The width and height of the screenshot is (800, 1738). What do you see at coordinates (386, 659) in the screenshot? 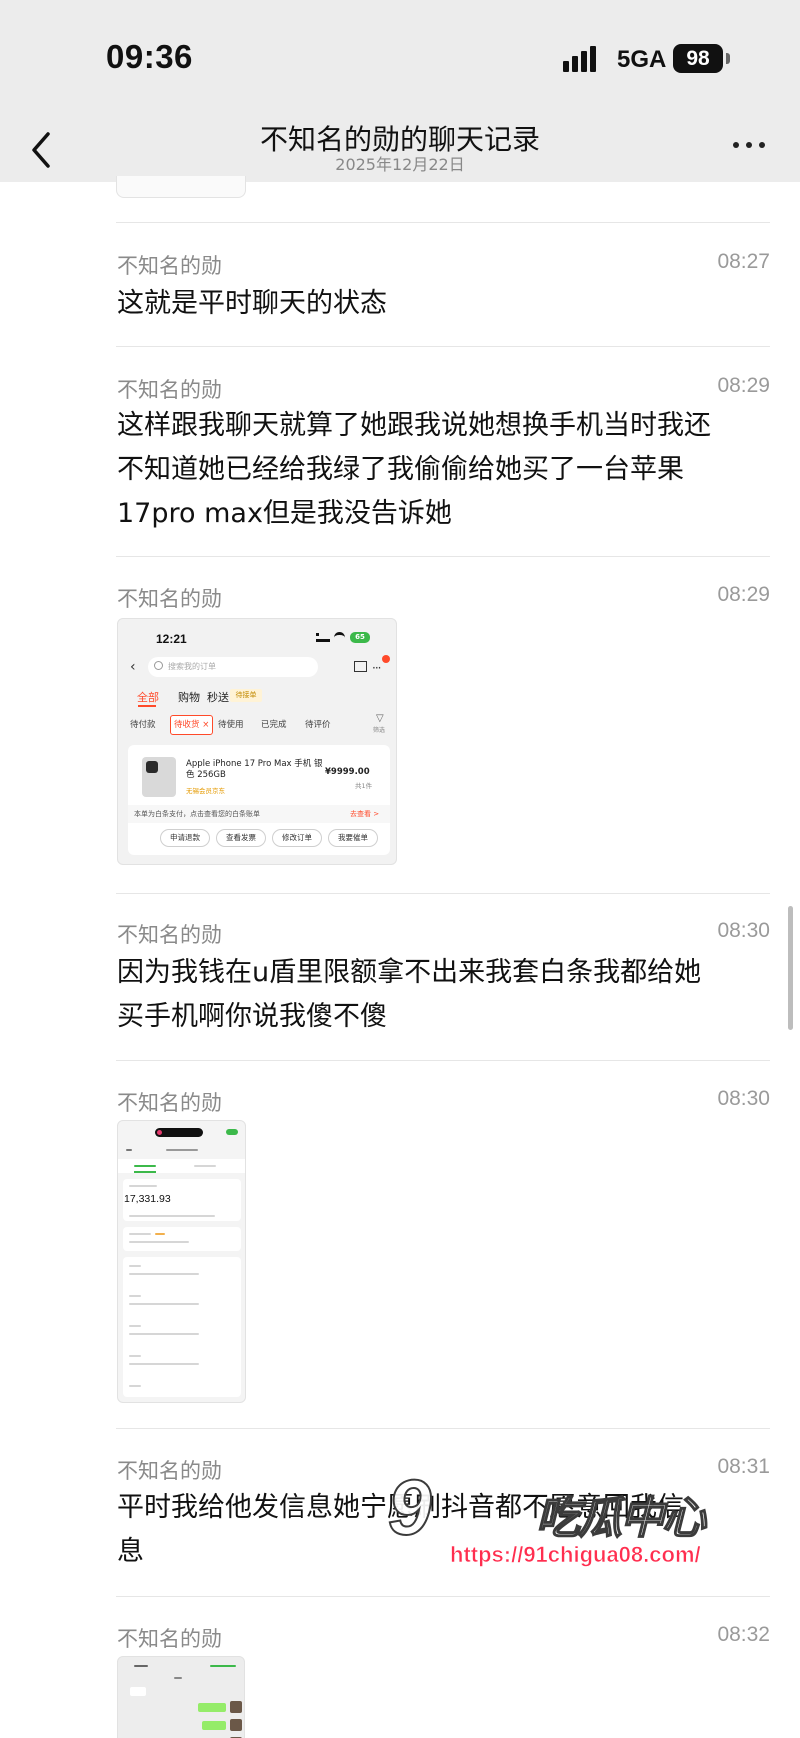
I see `notification-badge` at bounding box center [386, 659].